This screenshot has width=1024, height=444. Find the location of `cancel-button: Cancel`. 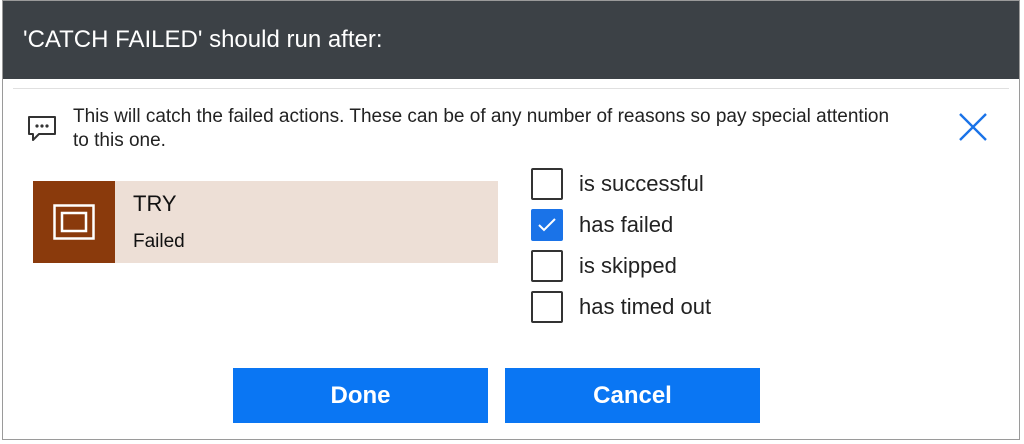

cancel-button: Cancel is located at coordinates (632, 395).